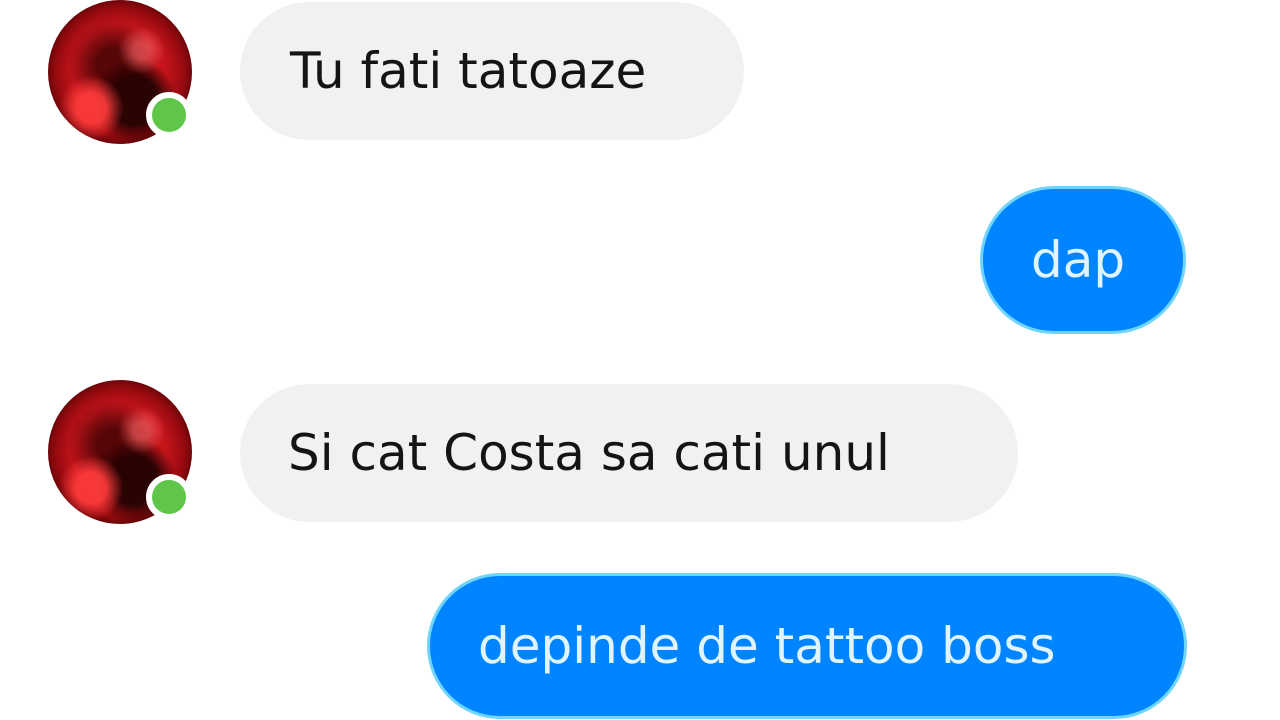  Describe the element at coordinates (1078, 260) in the screenshot. I see `message-text: dap` at that location.